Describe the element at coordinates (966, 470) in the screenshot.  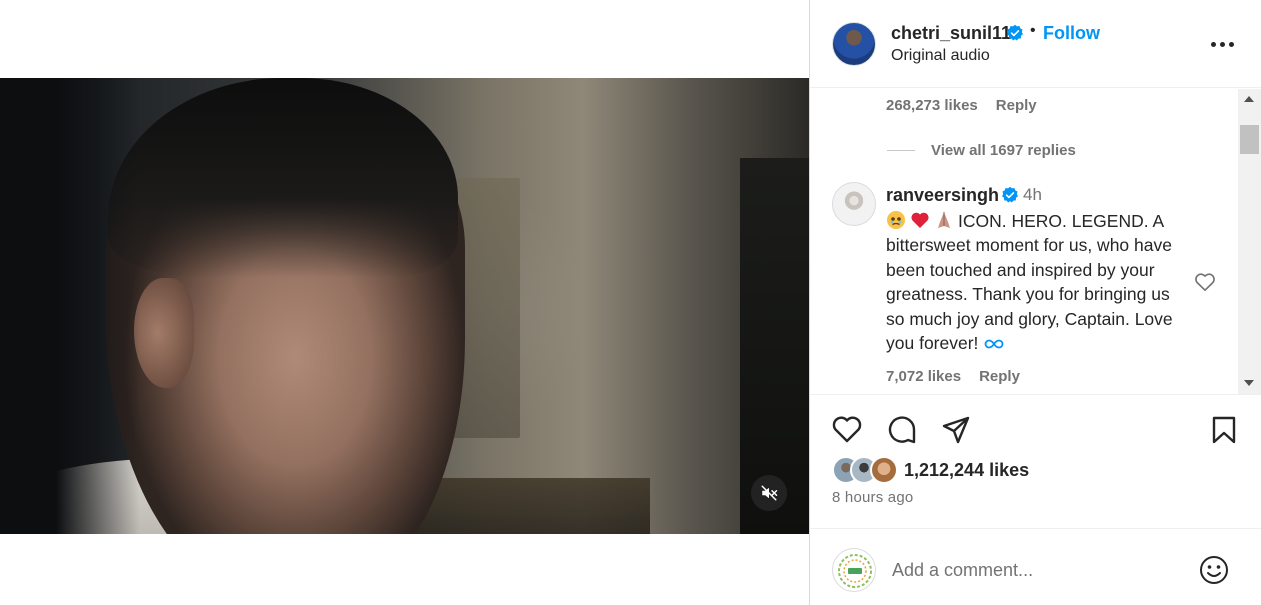
I see `likes-count: 1,212,244 likes` at that location.